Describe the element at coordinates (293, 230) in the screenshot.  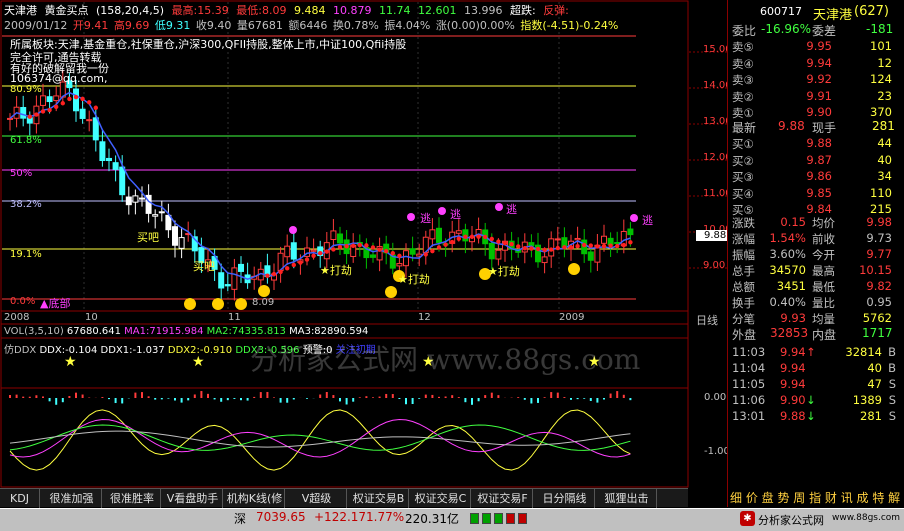
I see `escape-dot-icon` at that location.